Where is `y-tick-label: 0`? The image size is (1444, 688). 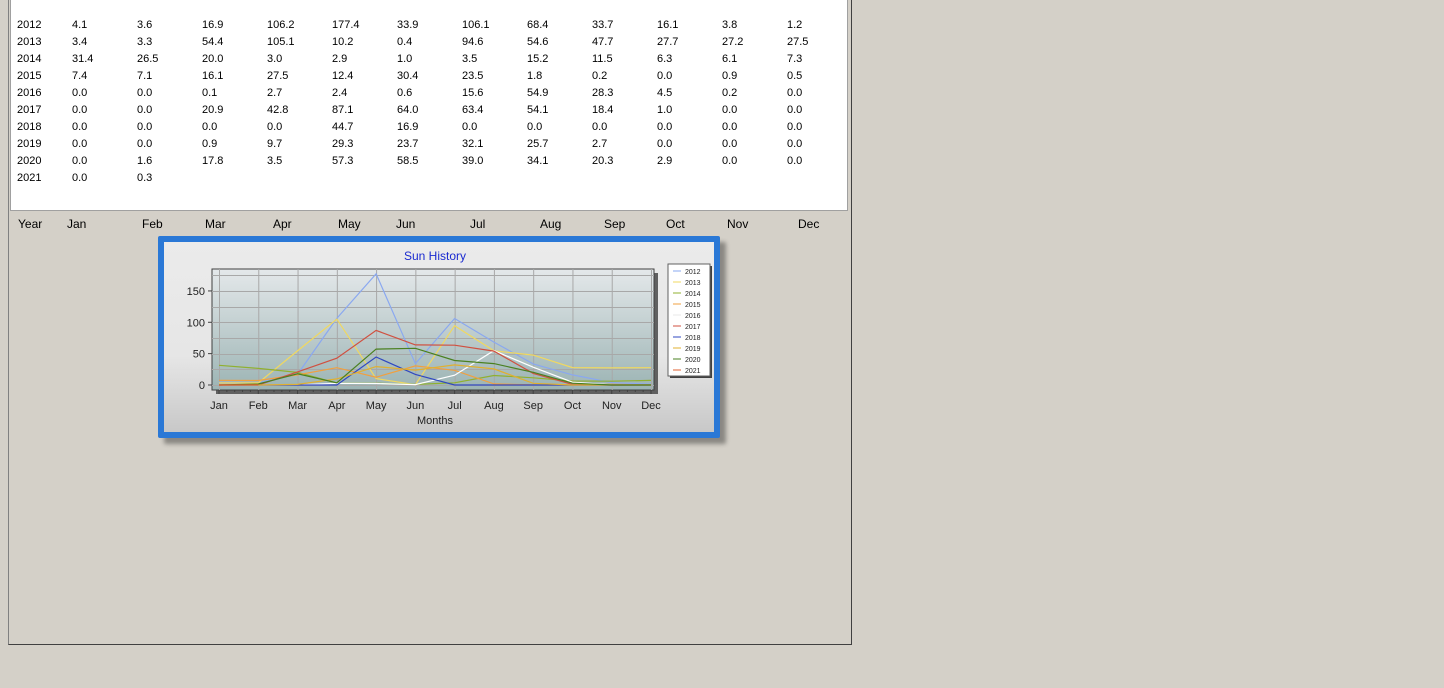 y-tick-label: 0 is located at coordinates (202, 386).